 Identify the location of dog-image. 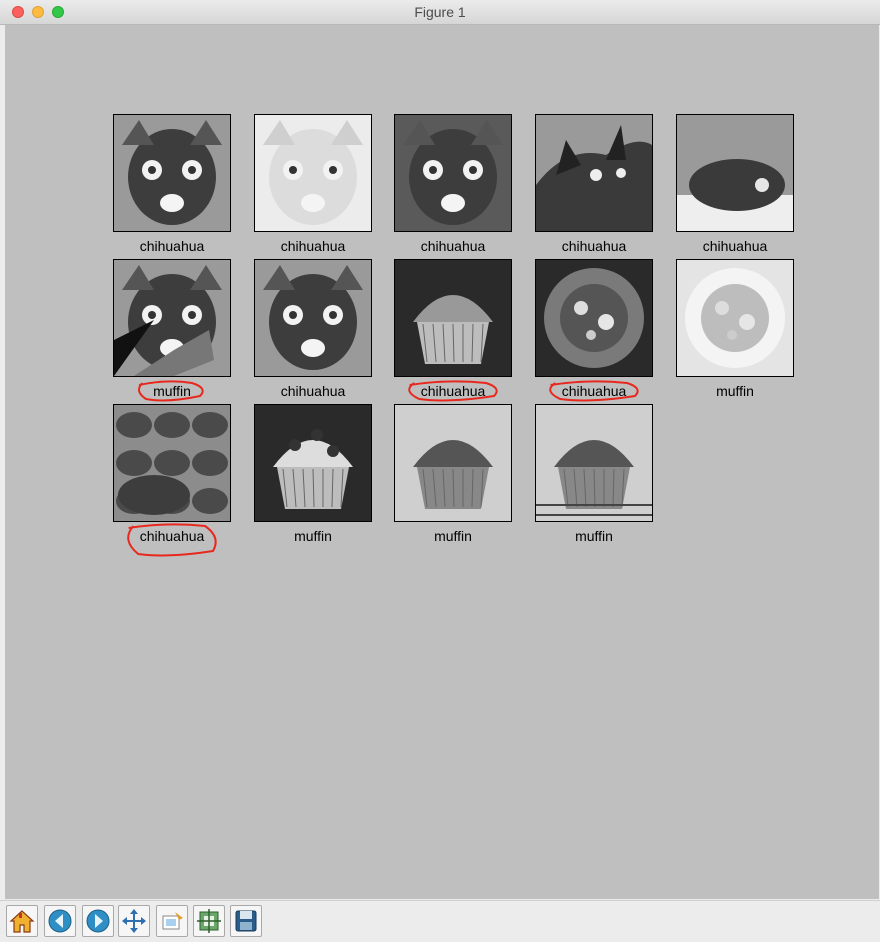
(172, 173).